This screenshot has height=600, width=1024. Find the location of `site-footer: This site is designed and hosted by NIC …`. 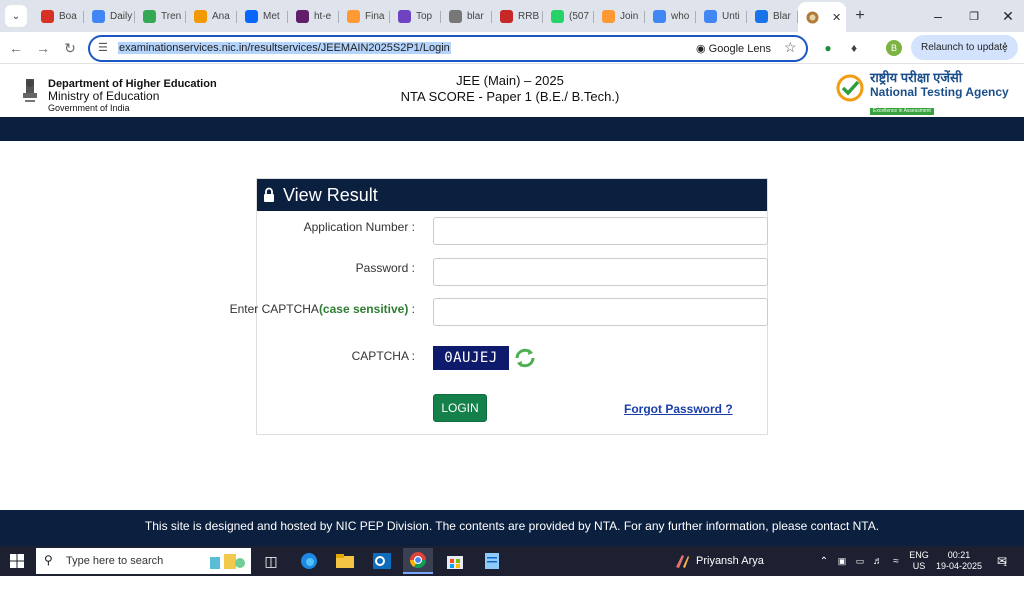

site-footer: This site is designed and hosted by NIC … is located at coordinates (512, 528).